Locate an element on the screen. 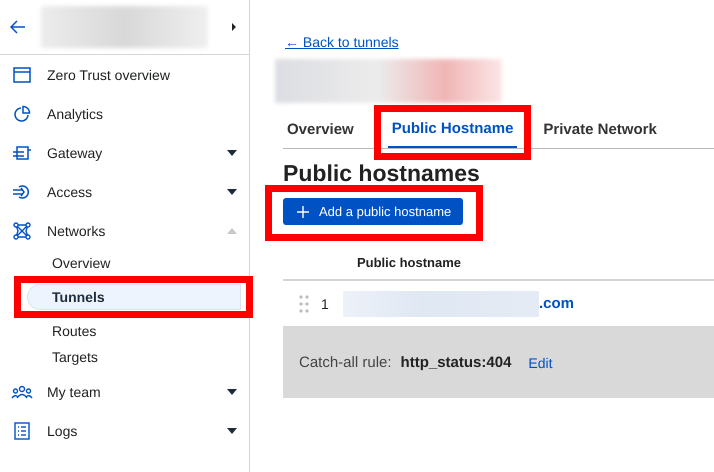 The image size is (714, 472). catch-all-label: Catch-all rule: is located at coordinates (345, 362).